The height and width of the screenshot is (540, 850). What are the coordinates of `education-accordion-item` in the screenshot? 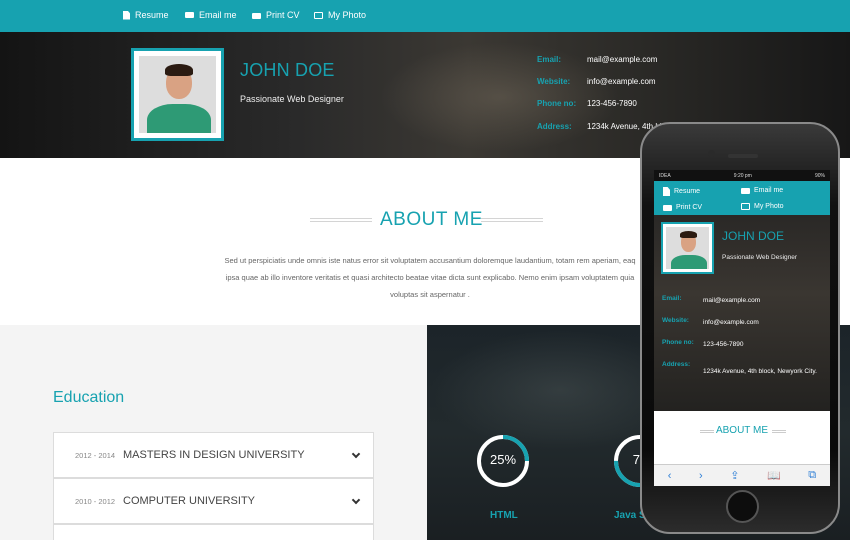 It's located at (213, 532).